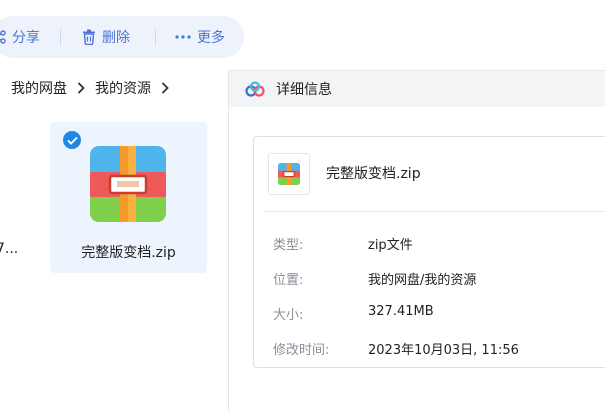 The image size is (605, 412). I want to click on share-button: 分享, so click(20, 37).